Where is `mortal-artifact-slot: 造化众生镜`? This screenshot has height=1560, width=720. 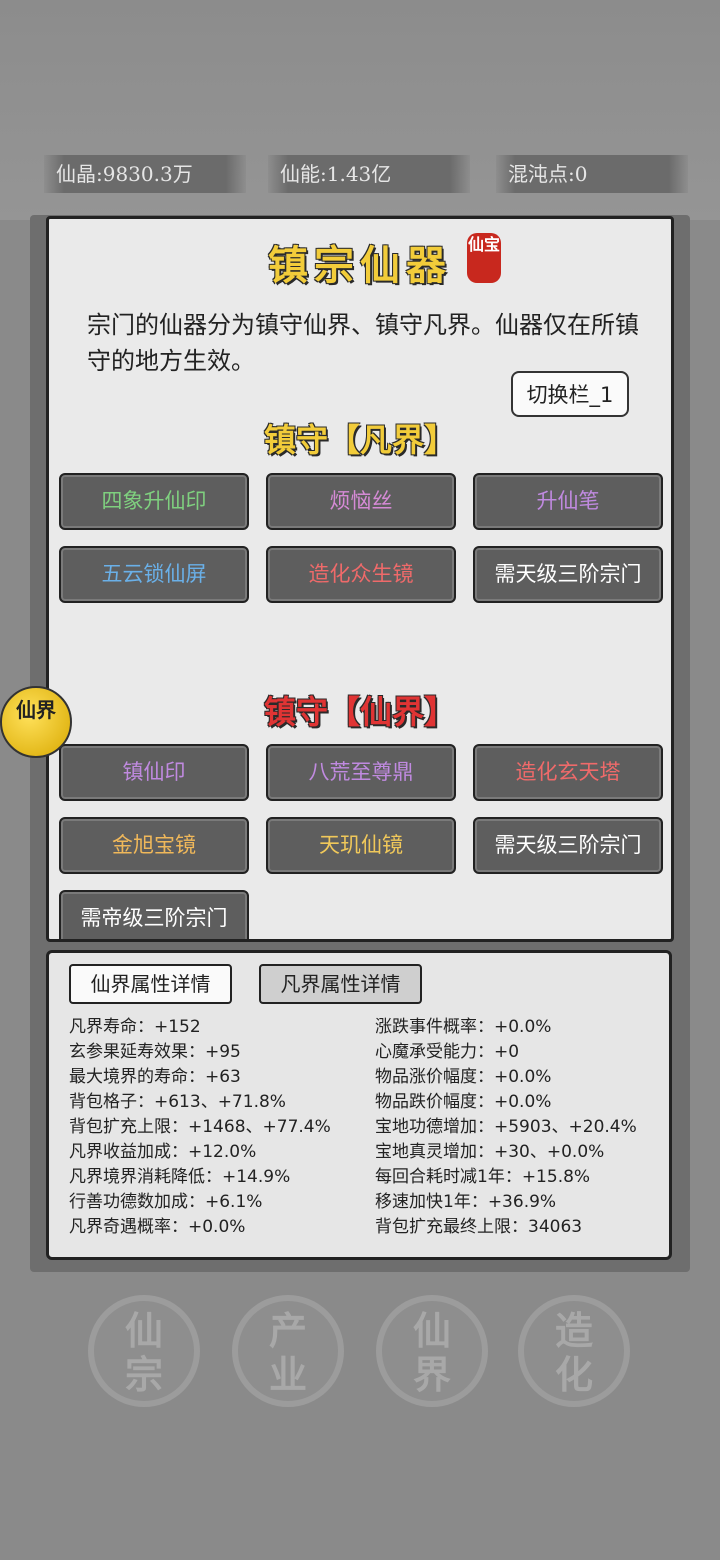
mortal-artifact-slot: 造化众生镜 is located at coordinates (361, 574).